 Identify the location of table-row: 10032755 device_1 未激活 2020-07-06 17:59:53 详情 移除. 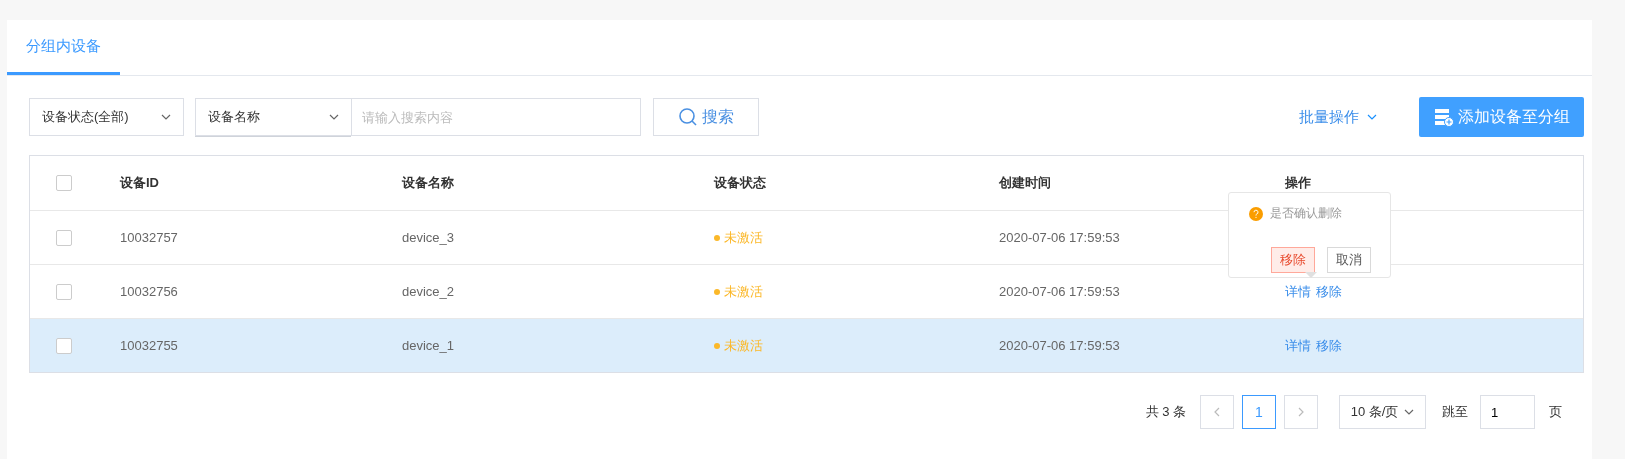
(806, 345).